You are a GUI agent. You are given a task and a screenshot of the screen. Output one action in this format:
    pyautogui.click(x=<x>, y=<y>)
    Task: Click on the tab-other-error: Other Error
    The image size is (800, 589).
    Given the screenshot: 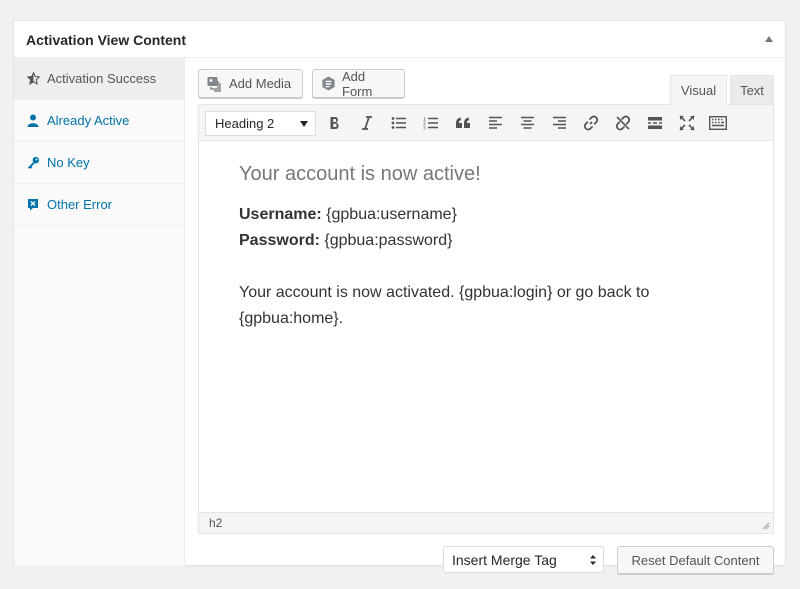 What is the action you would take?
    pyautogui.click(x=99, y=205)
    